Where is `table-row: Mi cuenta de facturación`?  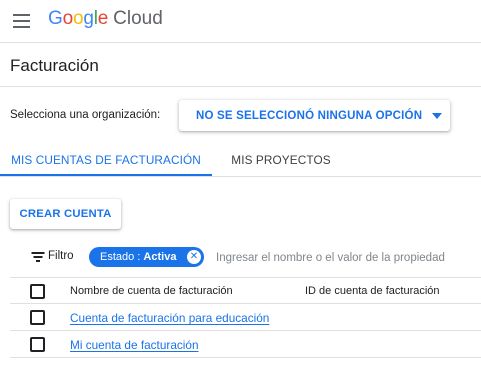 table-row: Mi cuenta de facturación is located at coordinates (245, 344).